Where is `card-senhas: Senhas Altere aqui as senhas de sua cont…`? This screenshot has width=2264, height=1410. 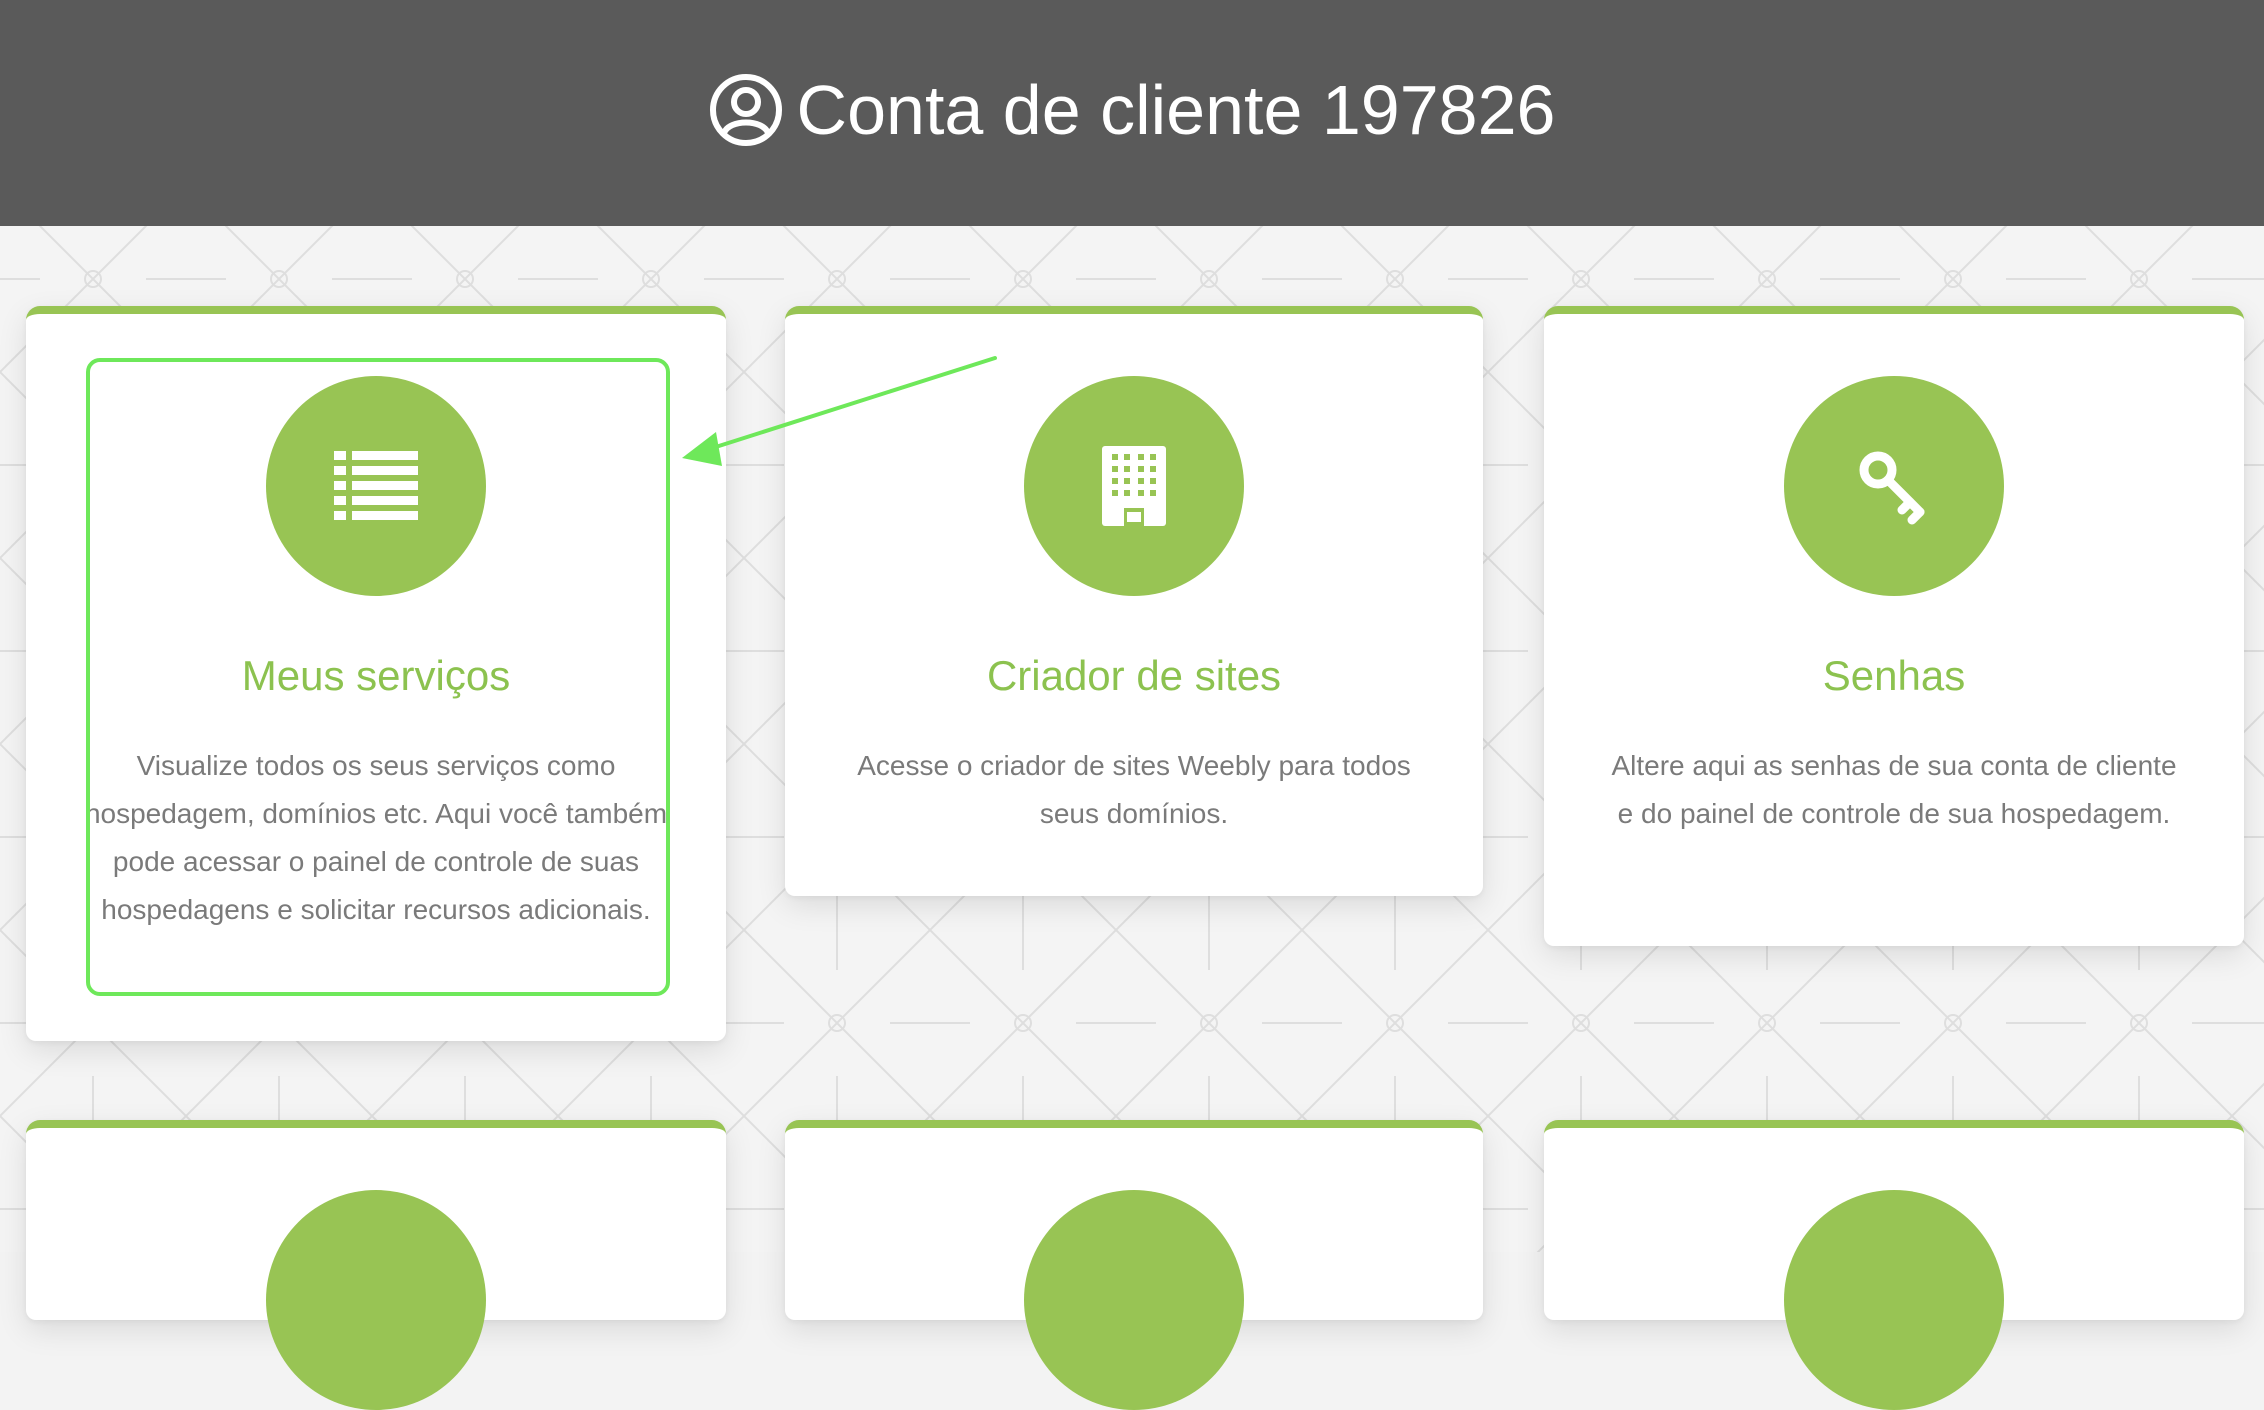
card-senhas: Senhas Altere aqui as senhas de sua cont… is located at coordinates (1894, 626).